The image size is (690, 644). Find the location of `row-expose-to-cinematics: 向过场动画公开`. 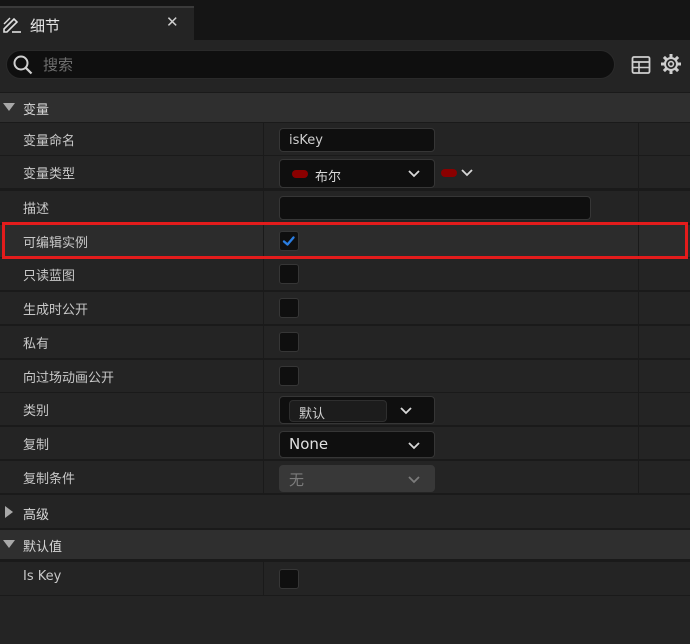

row-expose-to-cinematics: 向过场动画公开 is located at coordinates (345, 376).